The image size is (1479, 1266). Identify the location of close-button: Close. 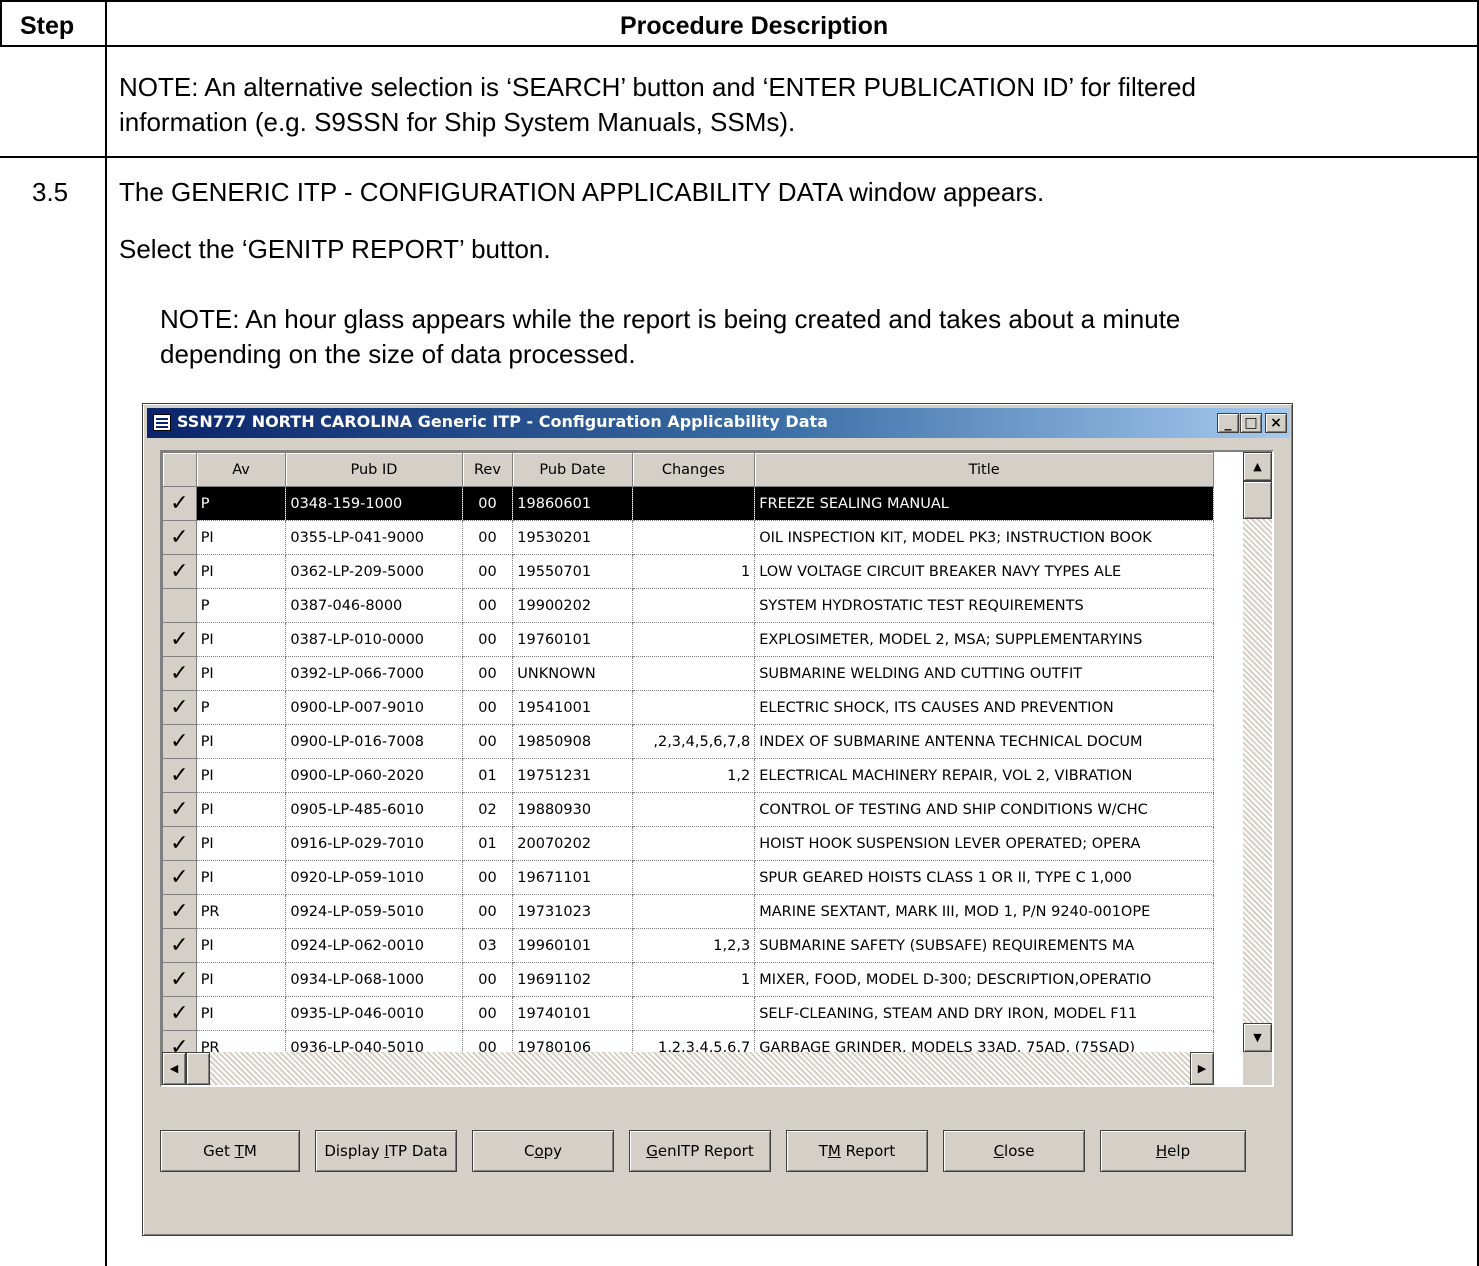
(1014, 1151).